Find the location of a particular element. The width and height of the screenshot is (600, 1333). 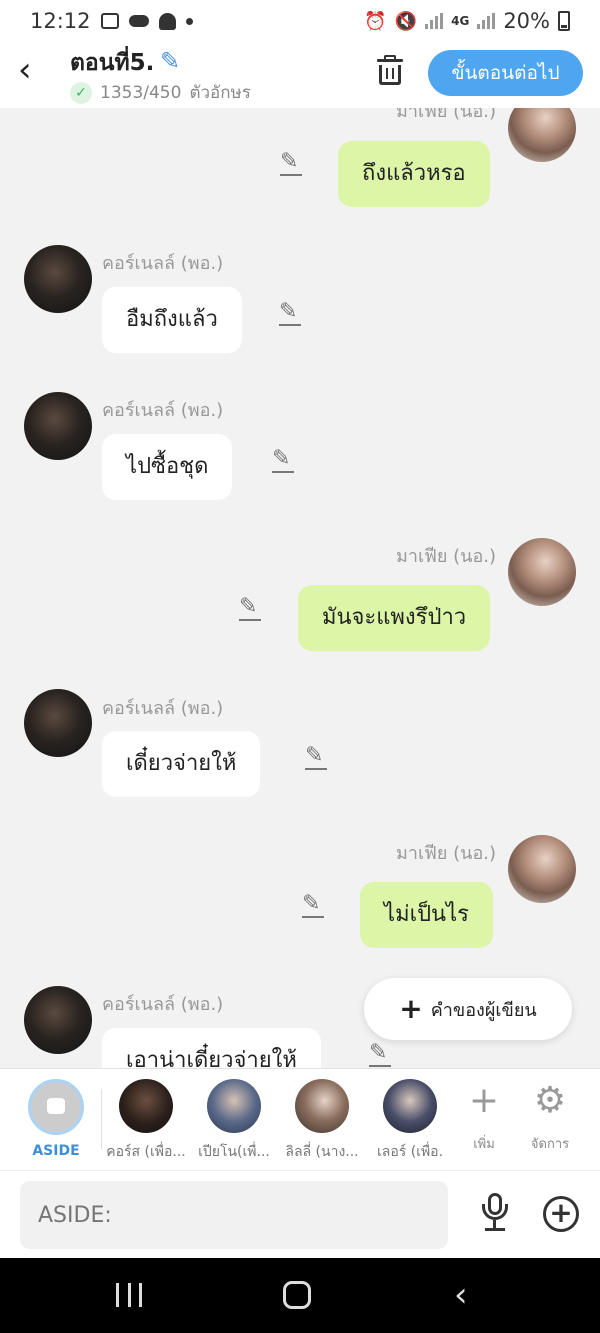

message-bubble: ไปซื้อชุด is located at coordinates (167, 467).